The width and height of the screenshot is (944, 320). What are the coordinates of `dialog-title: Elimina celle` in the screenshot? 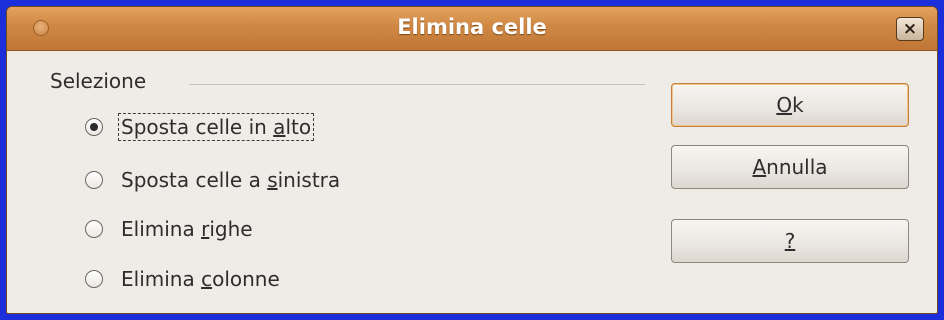 It's located at (472, 27).